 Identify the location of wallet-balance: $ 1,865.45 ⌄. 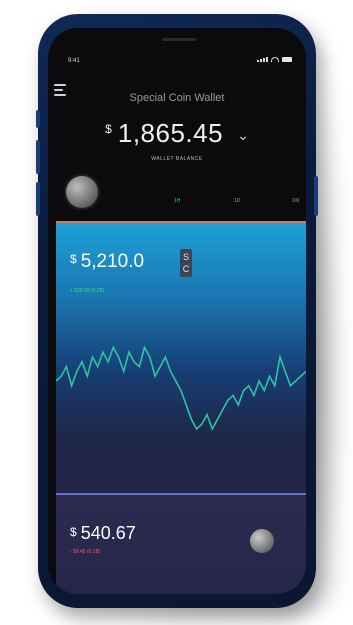
(177, 133).